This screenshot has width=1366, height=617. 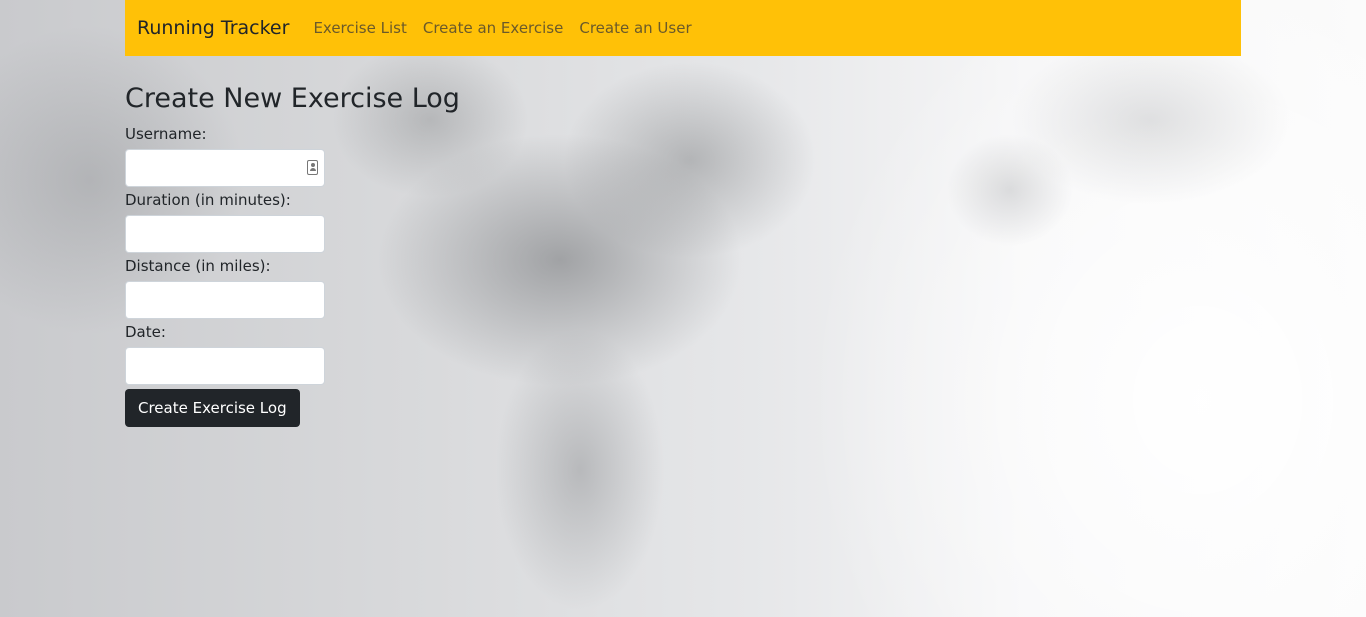 What do you see at coordinates (213, 28) in the screenshot?
I see `brand-link: Running Tracker` at bounding box center [213, 28].